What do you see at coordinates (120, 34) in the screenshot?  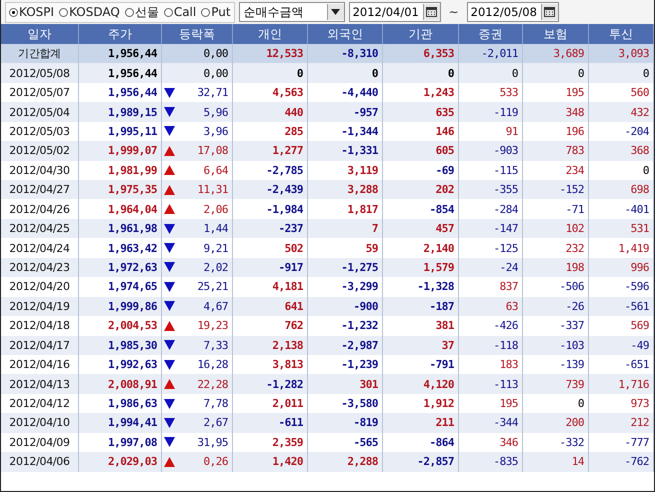 I see `column-header: 주가` at bounding box center [120, 34].